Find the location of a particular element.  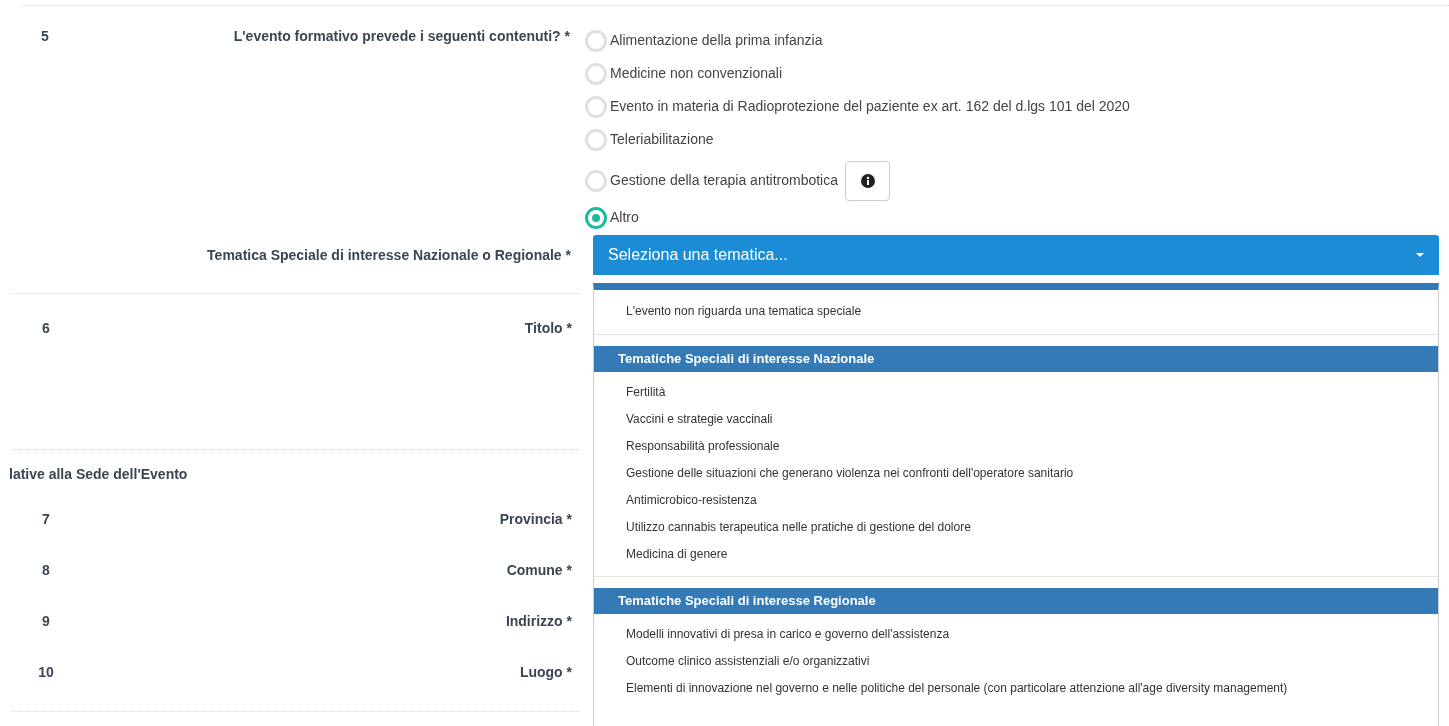

group-header: Tematiche Speciali di interesse Regionale is located at coordinates (1016, 601).